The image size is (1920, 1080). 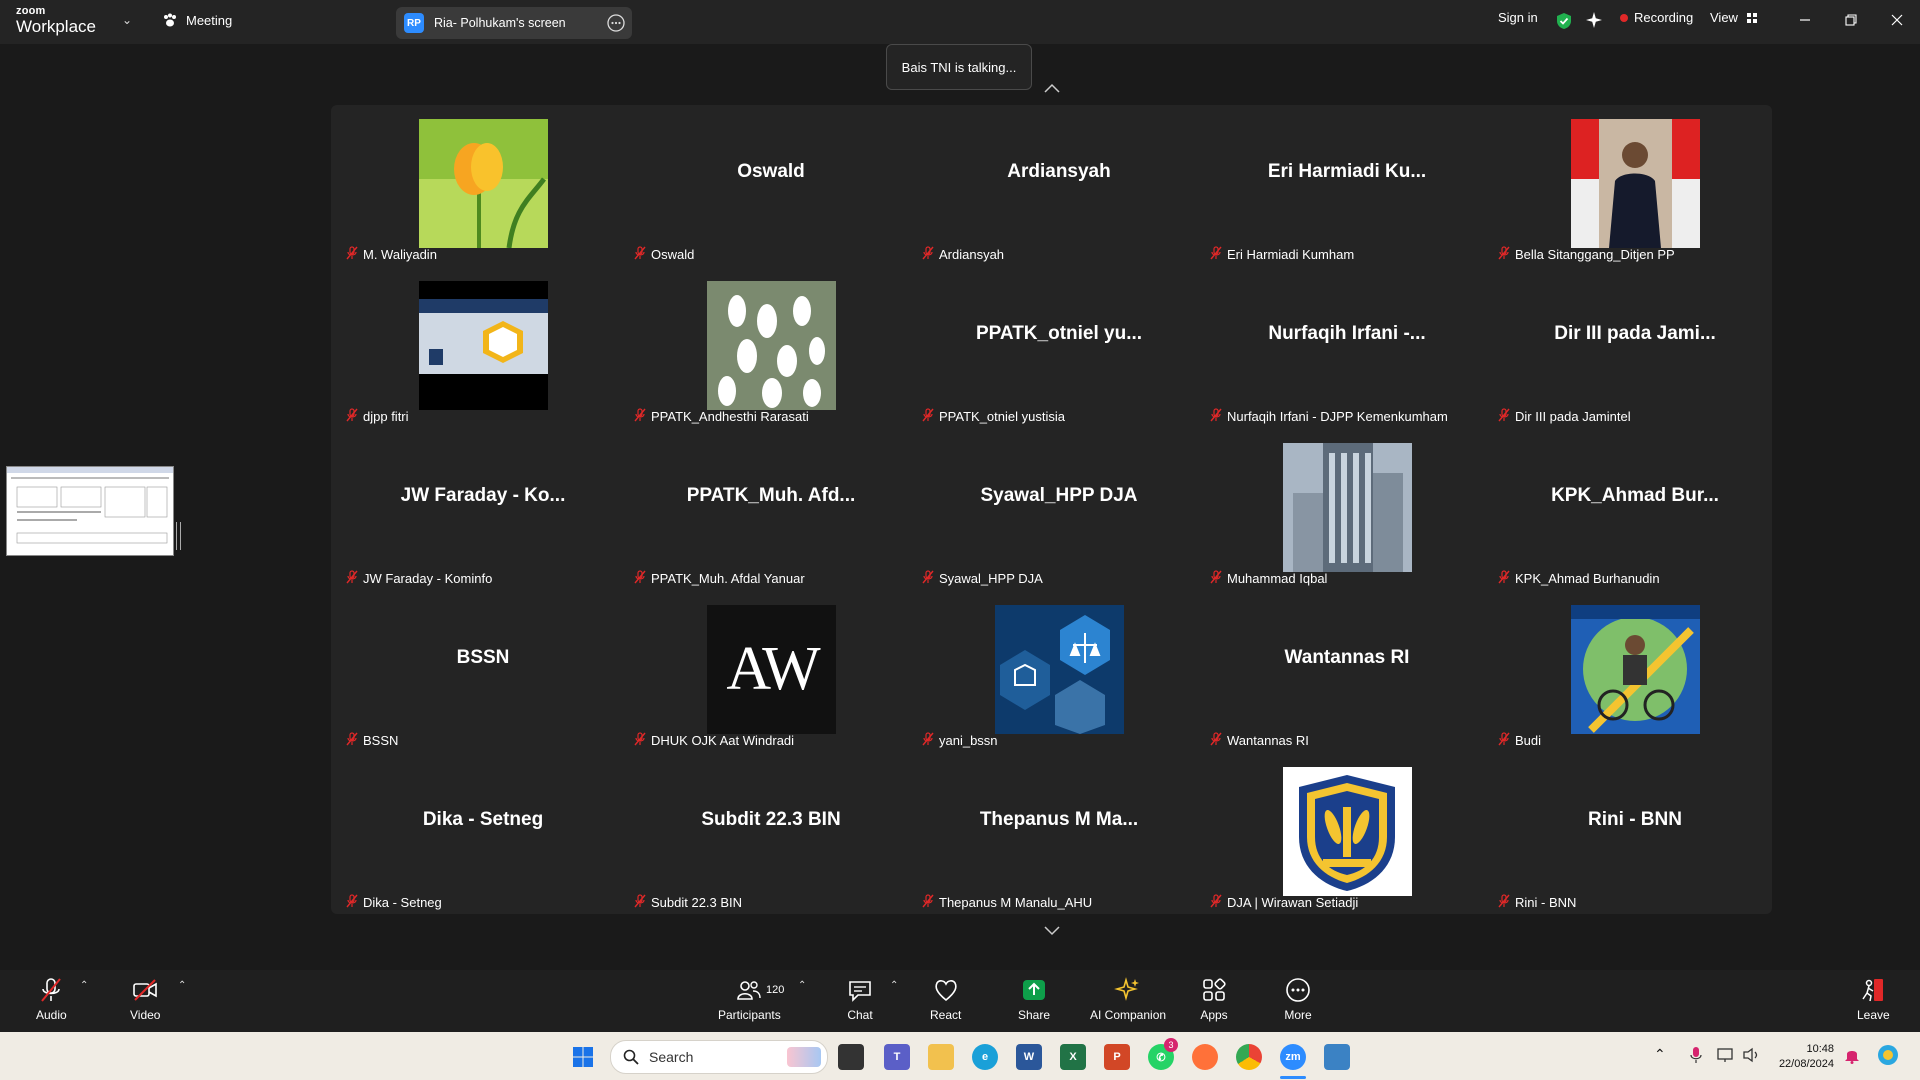 What do you see at coordinates (993, 416) in the screenshot?
I see `participant-name-label: PPATK_otniel yustisia` at bounding box center [993, 416].